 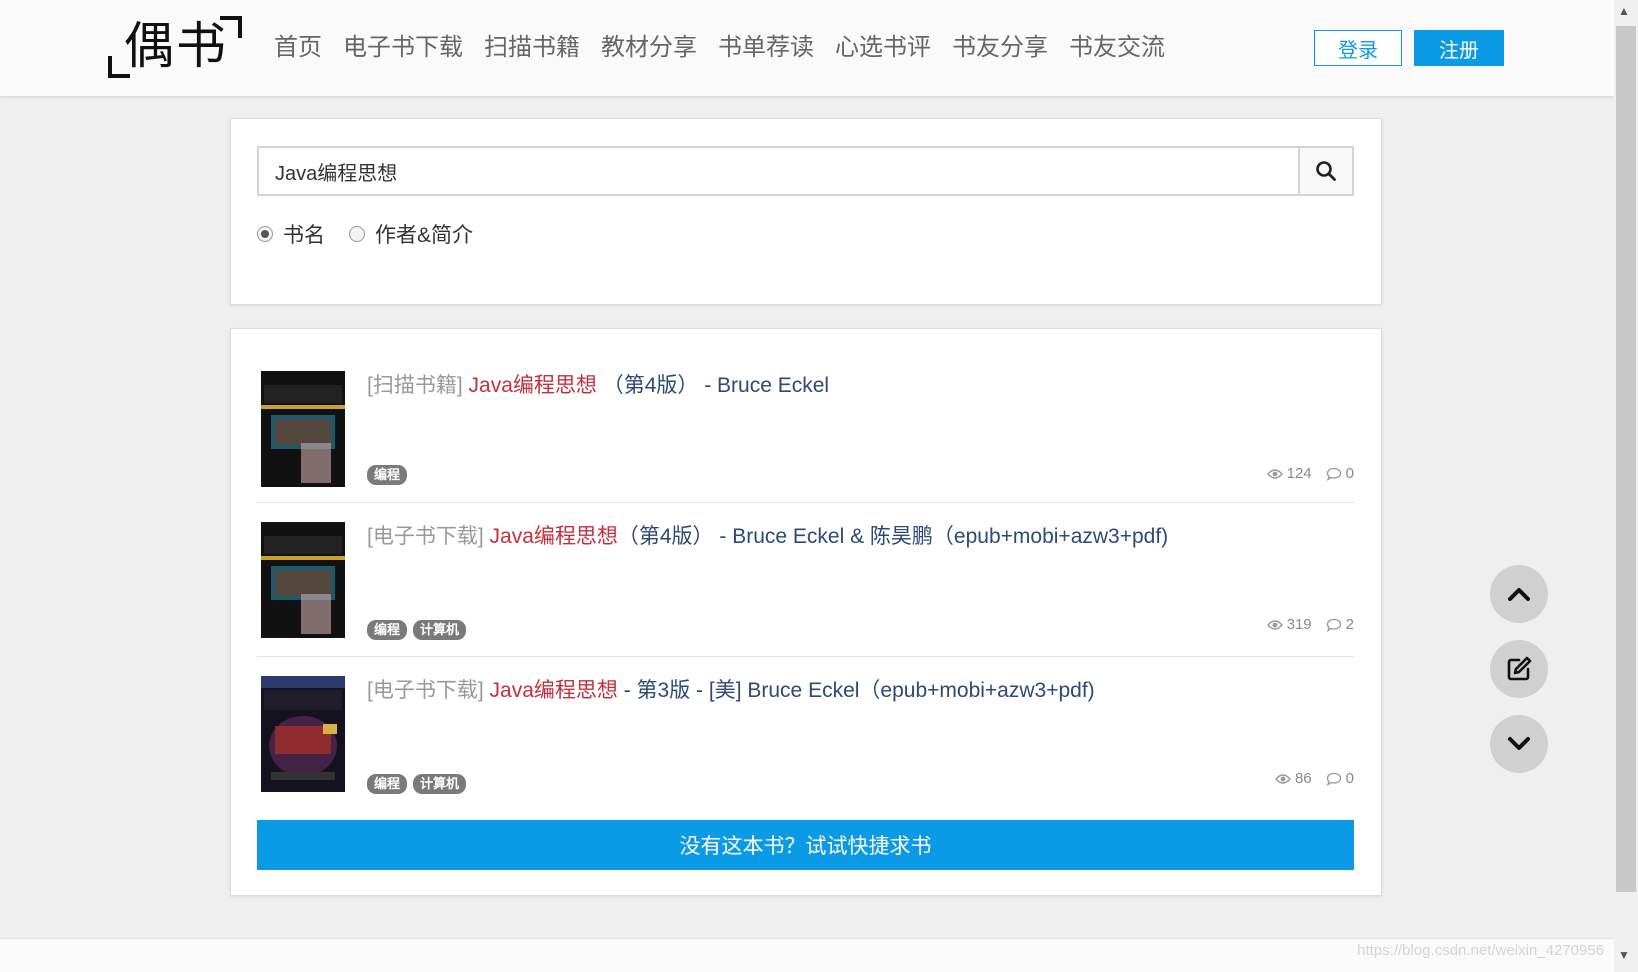 What do you see at coordinates (1117, 48) in the screenshot?
I see `nav-item-reader-forum: 书友交流` at bounding box center [1117, 48].